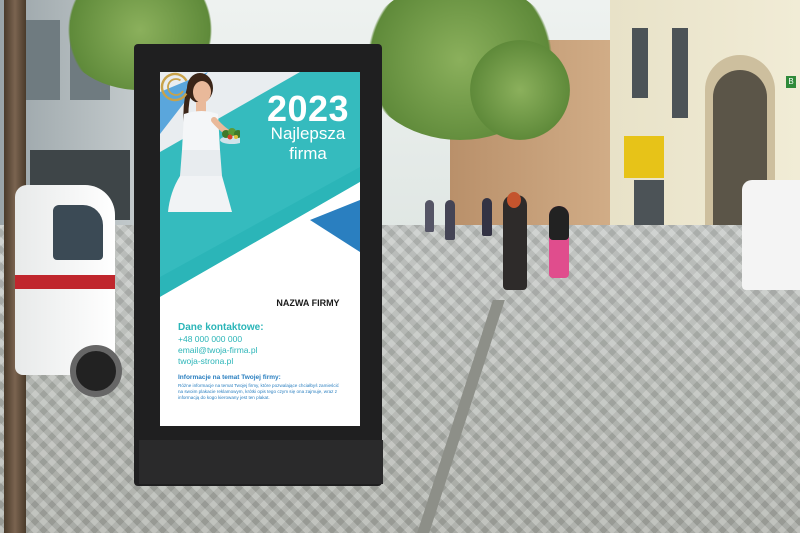 Image resolution: width=800 pixels, height=533 pixels. I want to click on contact-phone: +48 000 000 000, so click(210, 339).